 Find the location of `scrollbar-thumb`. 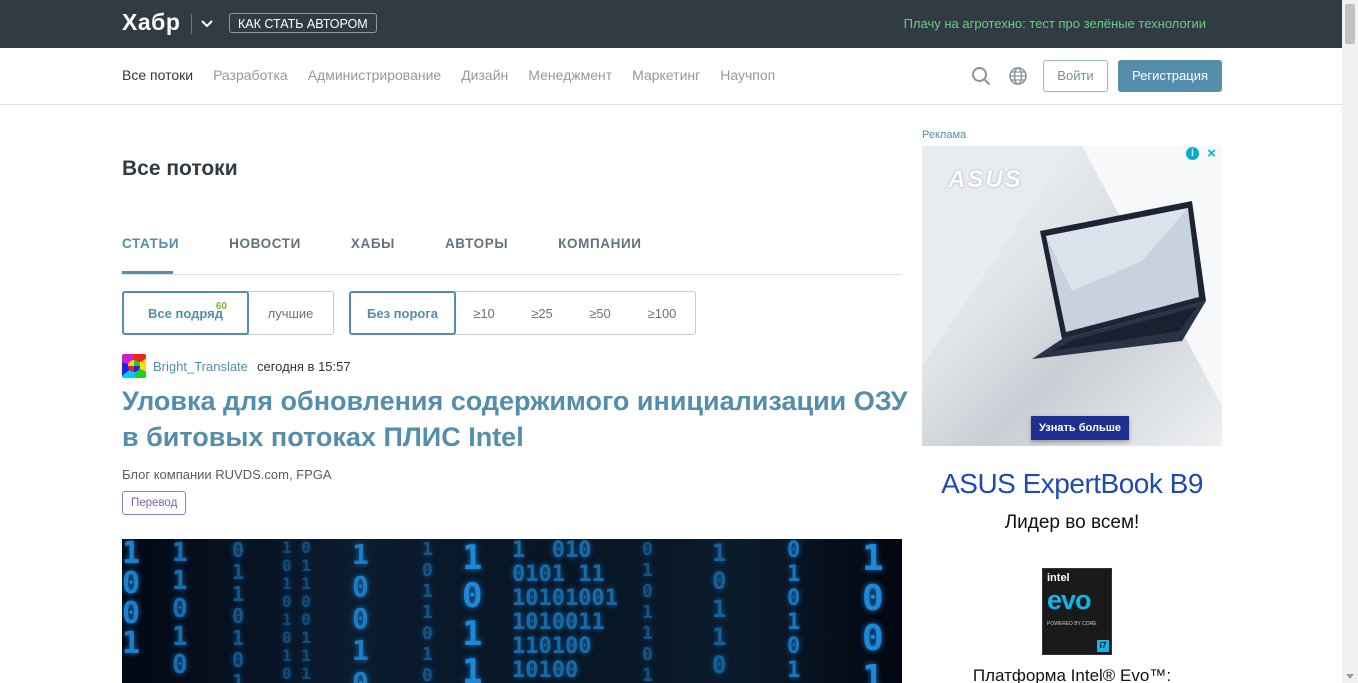

scrollbar-thumb is located at coordinates (1350, 24).